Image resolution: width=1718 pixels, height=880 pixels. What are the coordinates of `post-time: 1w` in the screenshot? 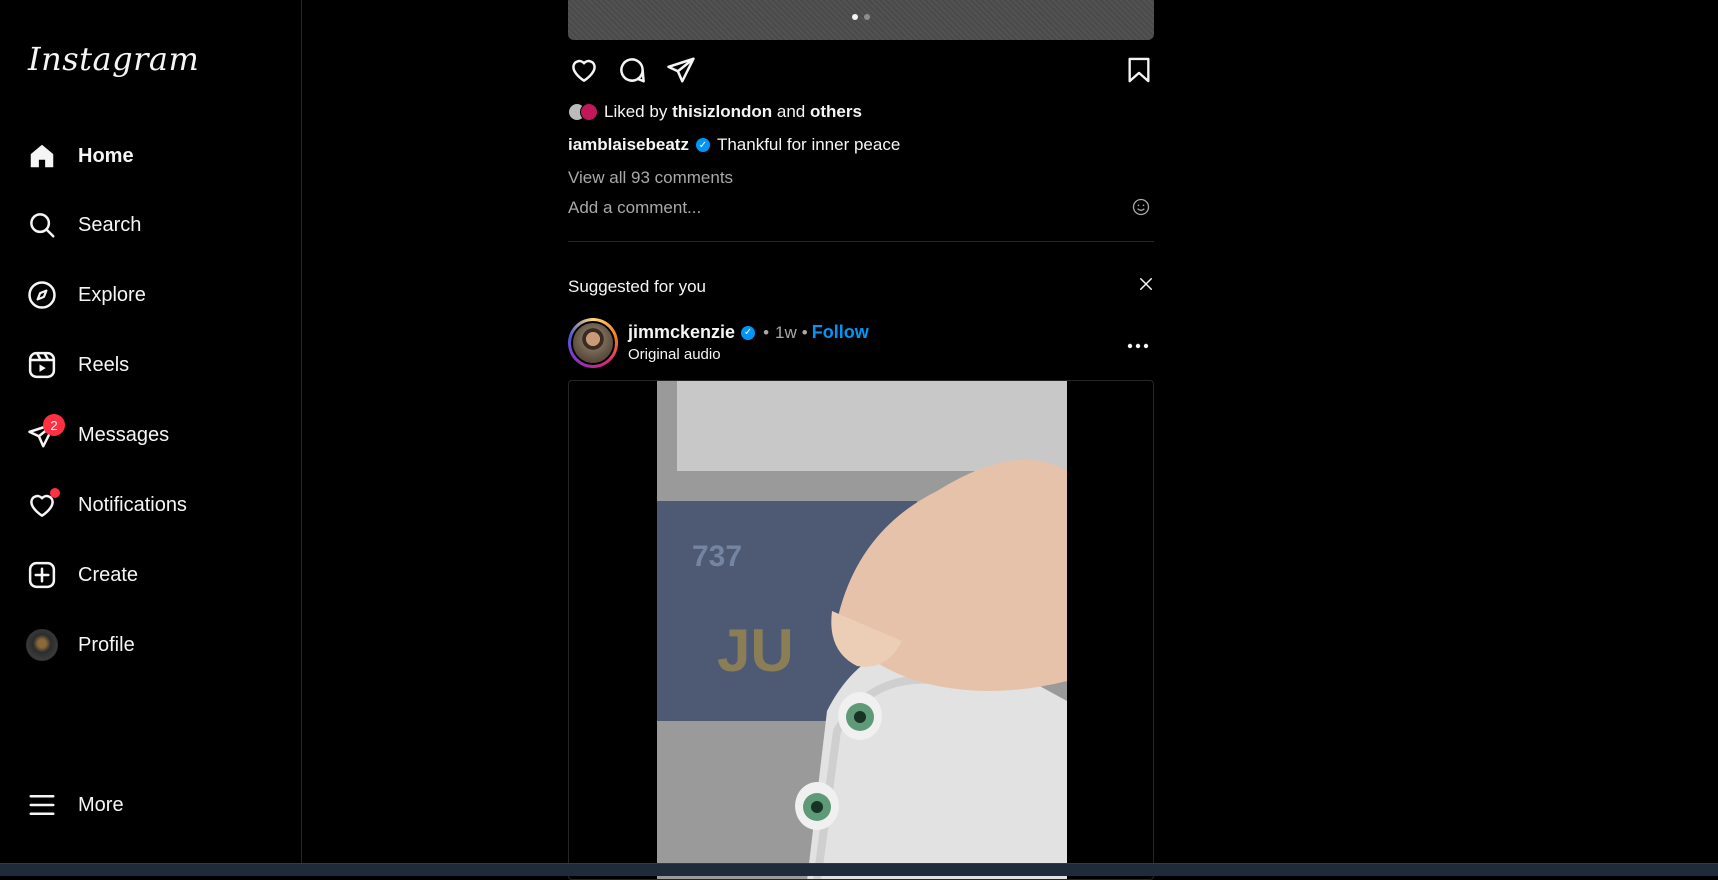 It's located at (786, 332).